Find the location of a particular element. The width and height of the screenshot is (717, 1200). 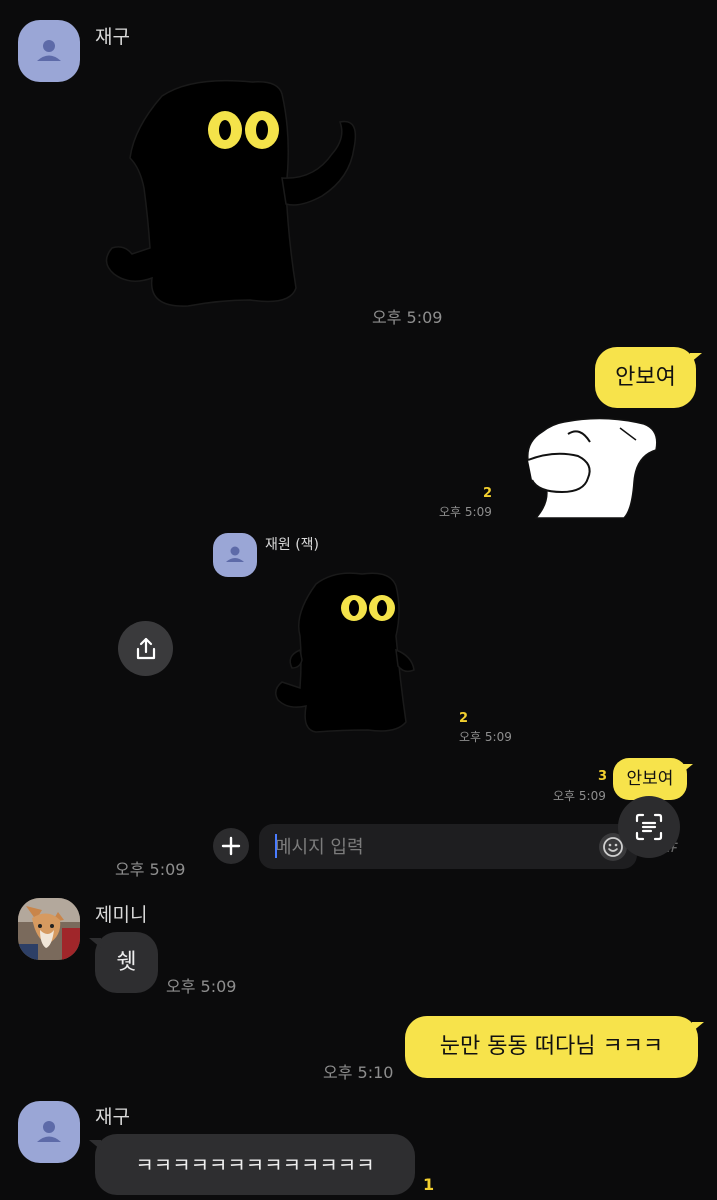

text-cursor is located at coordinates (276, 846).